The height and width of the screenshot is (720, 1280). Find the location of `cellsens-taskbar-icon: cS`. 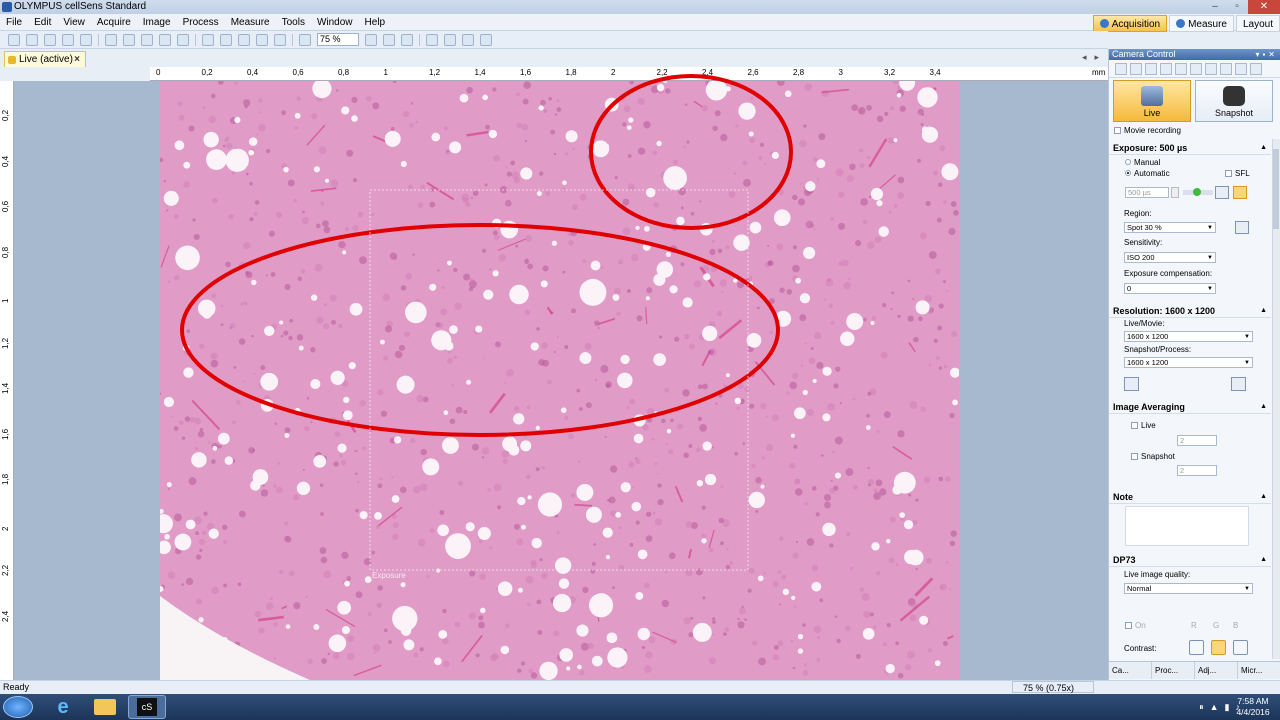

cellsens-taskbar-icon: cS is located at coordinates (147, 707).